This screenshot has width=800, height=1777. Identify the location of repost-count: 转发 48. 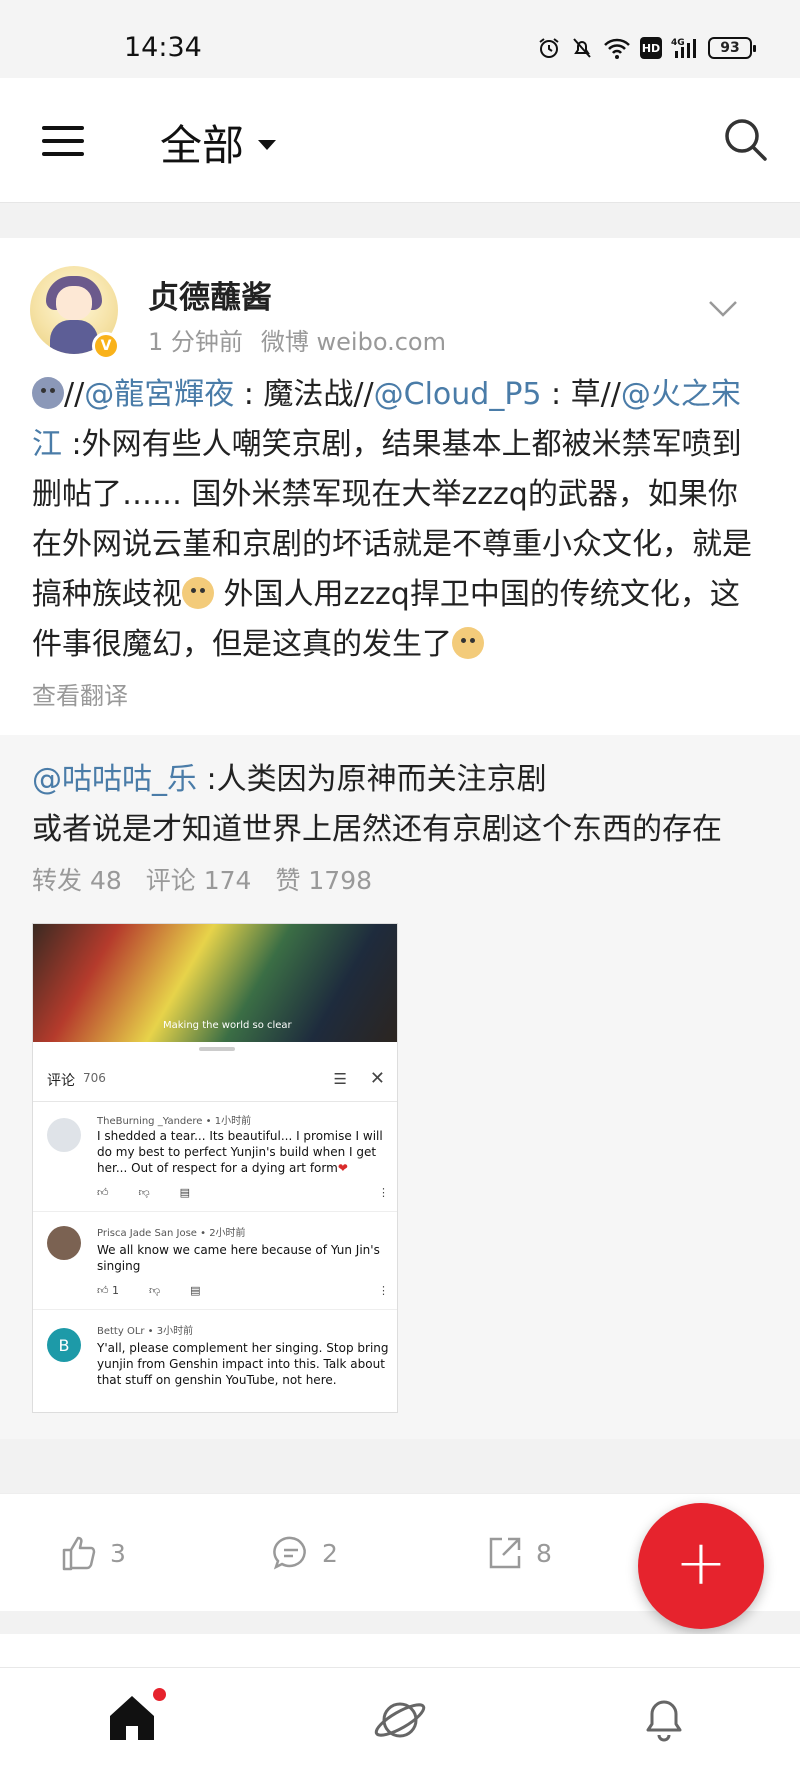
(77, 880).